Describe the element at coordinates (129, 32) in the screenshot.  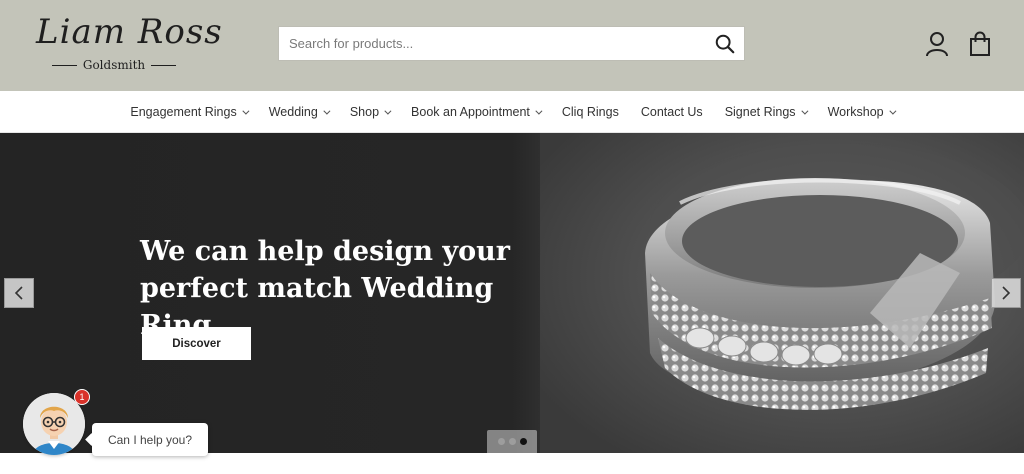
I see `logo-script: Liam Ross` at that location.